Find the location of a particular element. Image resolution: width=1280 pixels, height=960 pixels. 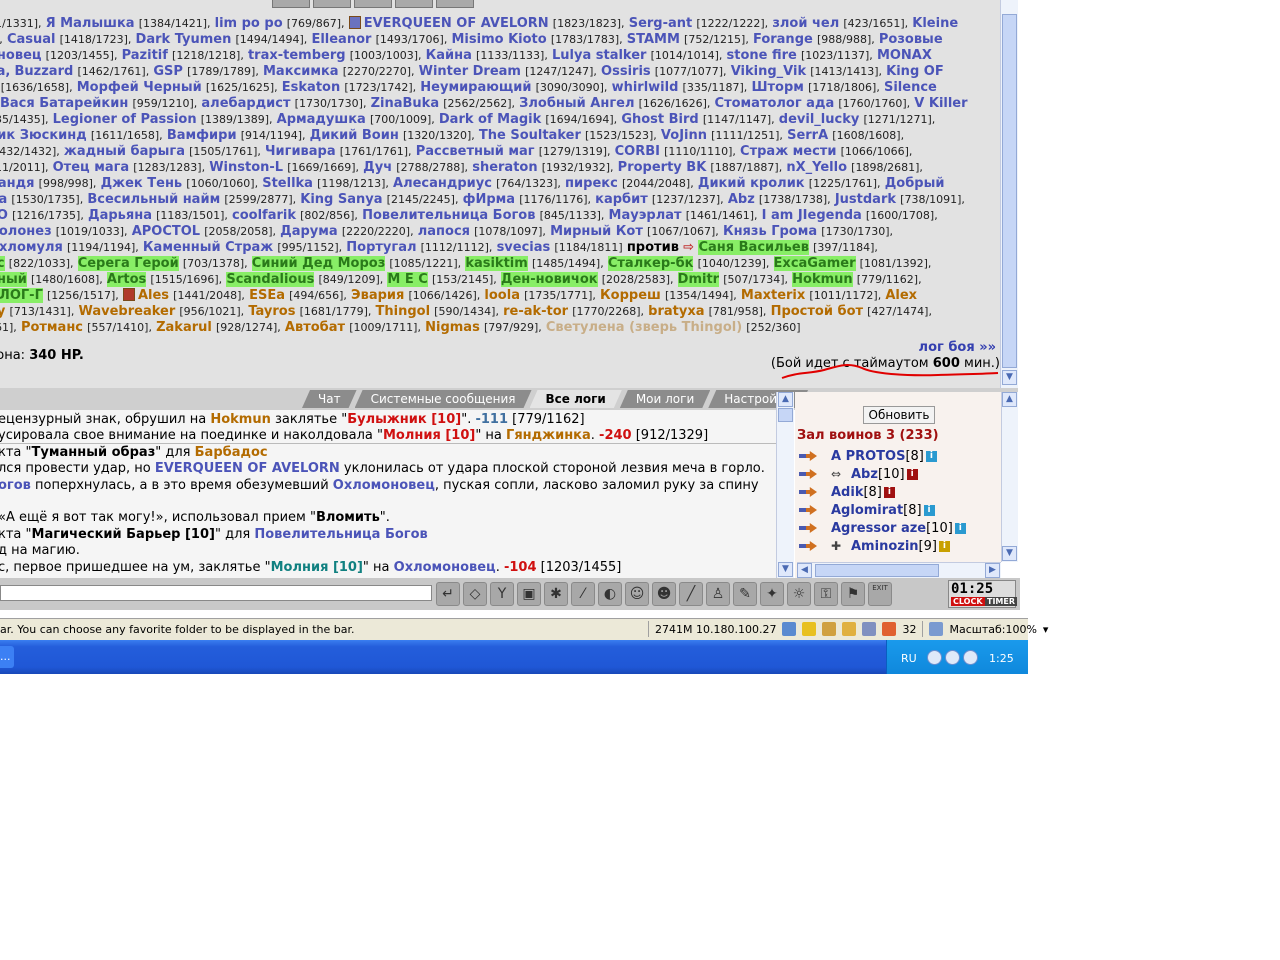

fighter-name: Ден-новичок is located at coordinates (549, 279).